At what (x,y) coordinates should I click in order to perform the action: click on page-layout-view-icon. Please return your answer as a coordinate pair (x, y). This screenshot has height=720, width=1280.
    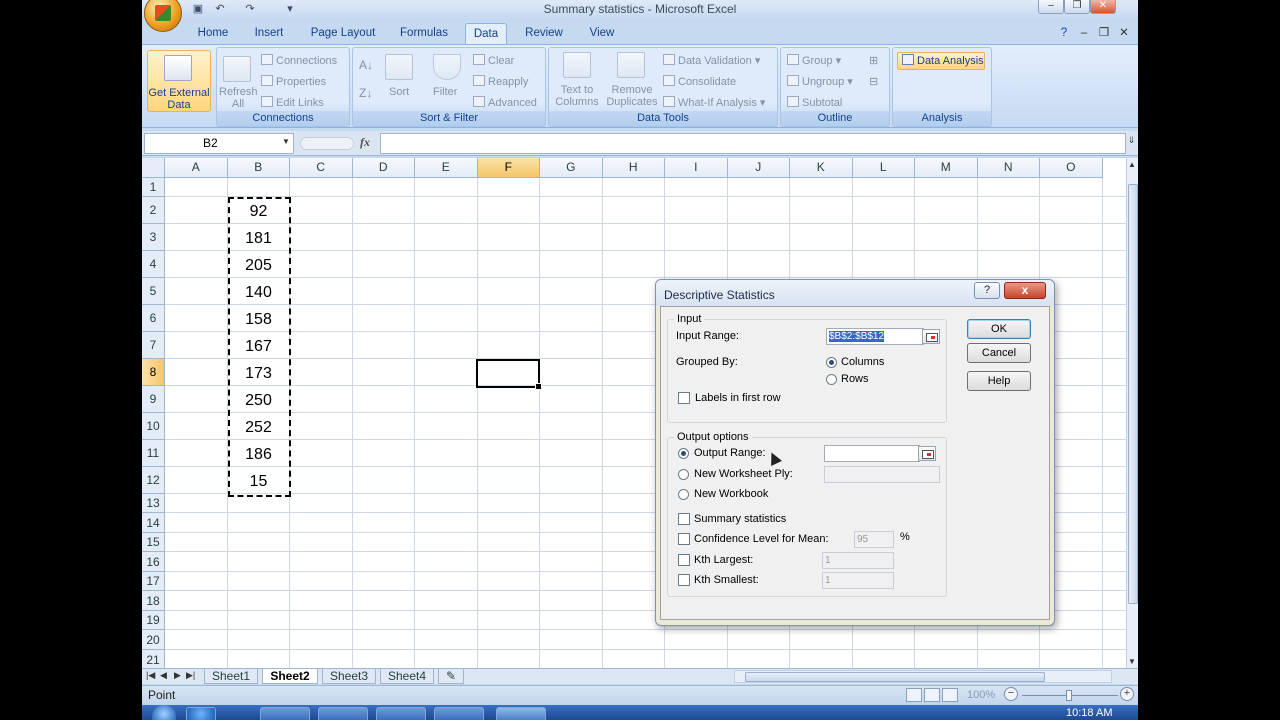
    Looking at the image, I should click on (932, 695).